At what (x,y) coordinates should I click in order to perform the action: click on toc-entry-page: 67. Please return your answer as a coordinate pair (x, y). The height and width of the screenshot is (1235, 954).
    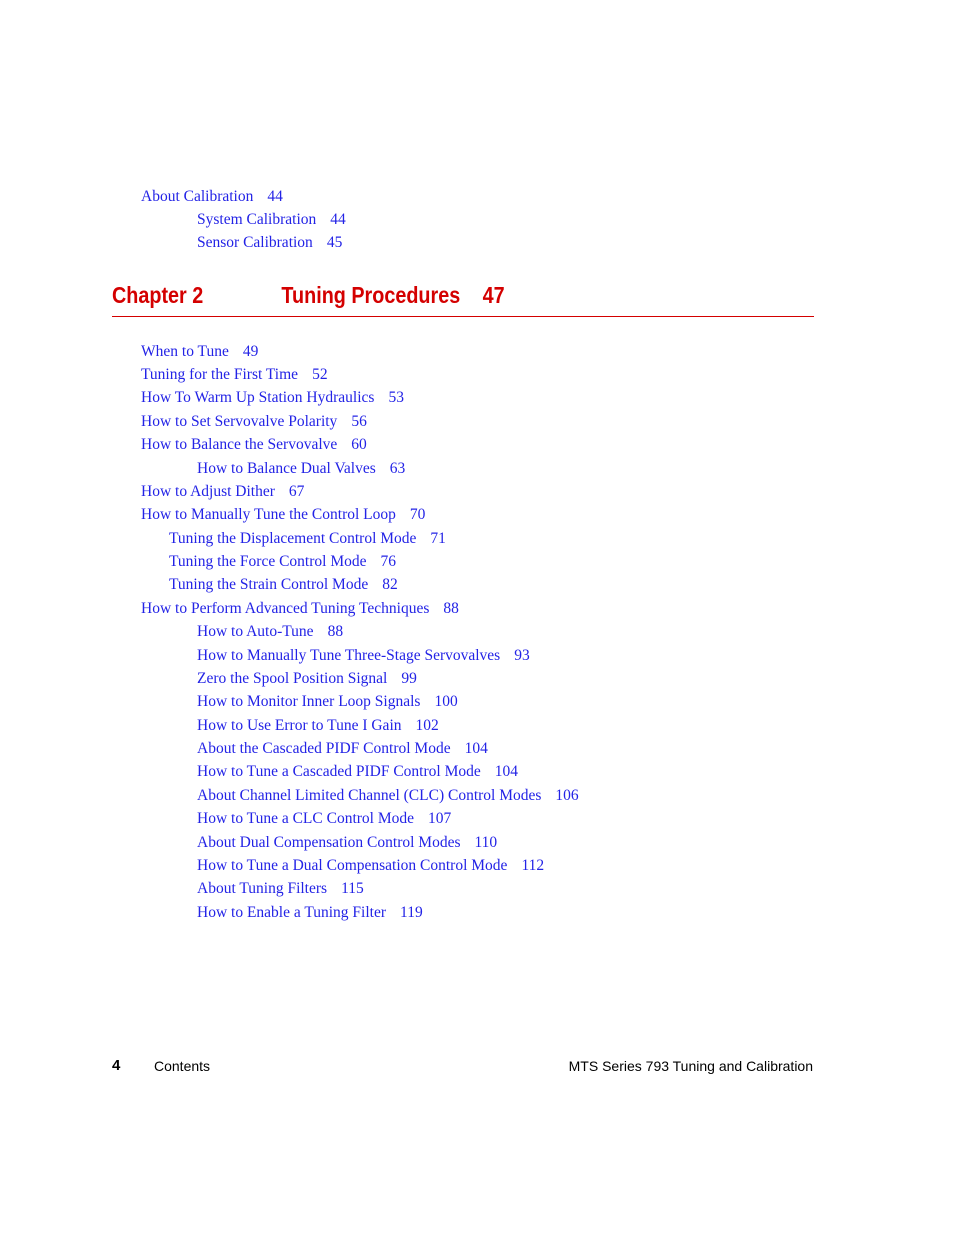
    Looking at the image, I should click on (296, 491).